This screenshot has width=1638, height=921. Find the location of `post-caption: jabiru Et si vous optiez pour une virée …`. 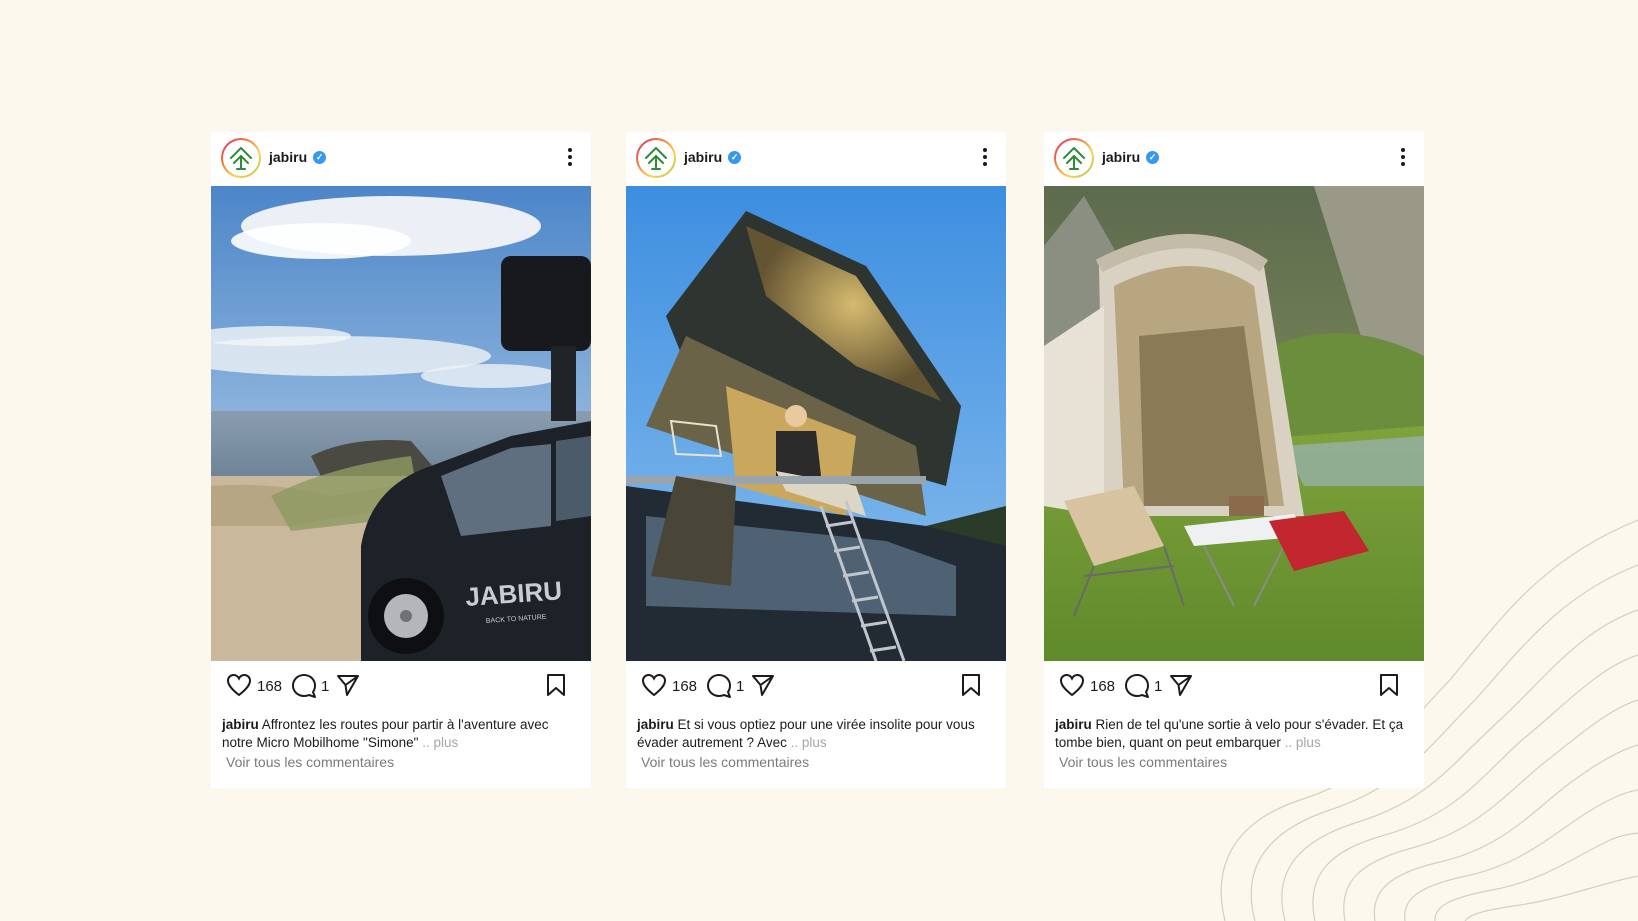

post-caption: jabiru Et si vous optiez pour une virée … is located at coordinates (812, 734).